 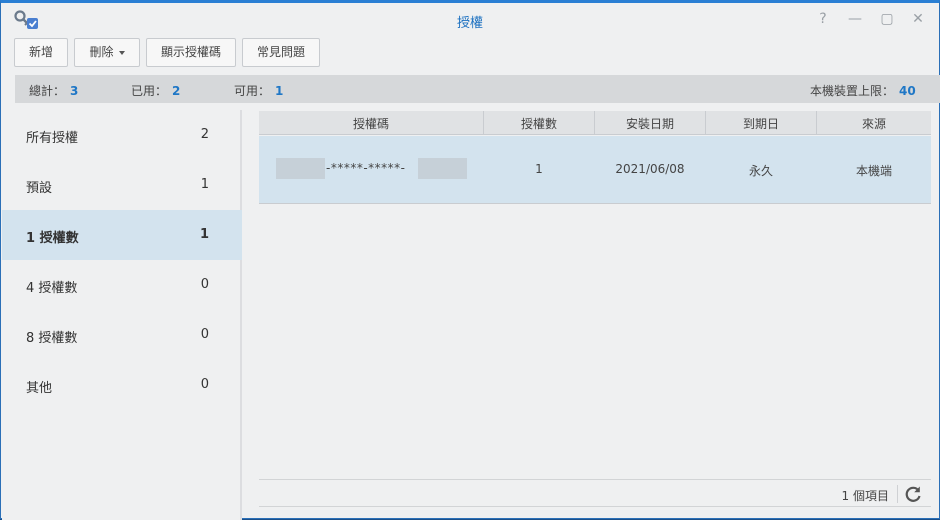 What do you see at coordinates (823, 19) in the screenshot?
I see `help-icon: ?` at bounding box center [823, 19].